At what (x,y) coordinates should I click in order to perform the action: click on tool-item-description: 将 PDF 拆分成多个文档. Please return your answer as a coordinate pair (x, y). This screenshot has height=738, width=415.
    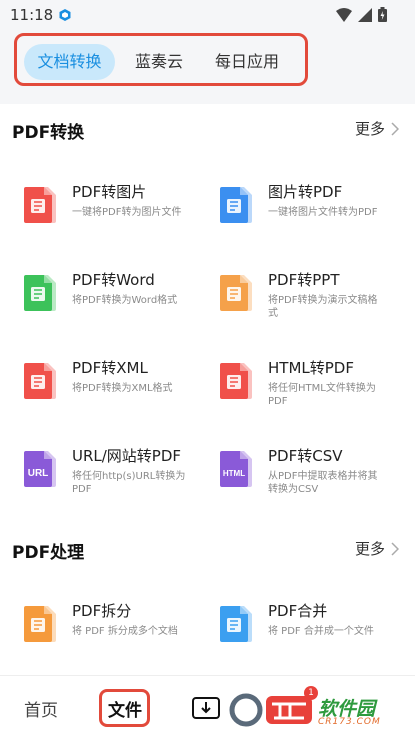
    Looking at the image, I should click on (125, 631).